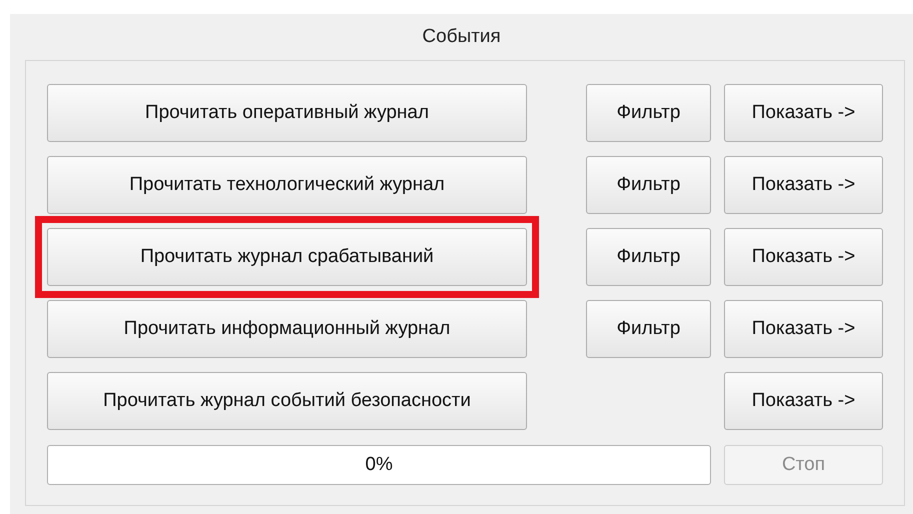 The height and width of the screenshot is (514, 913). What do you see at coordinates (287, 401) in the screenshot?
I see `read-log-button: Прочитать журнал событий безопасности` at bounding box center [287, 401].